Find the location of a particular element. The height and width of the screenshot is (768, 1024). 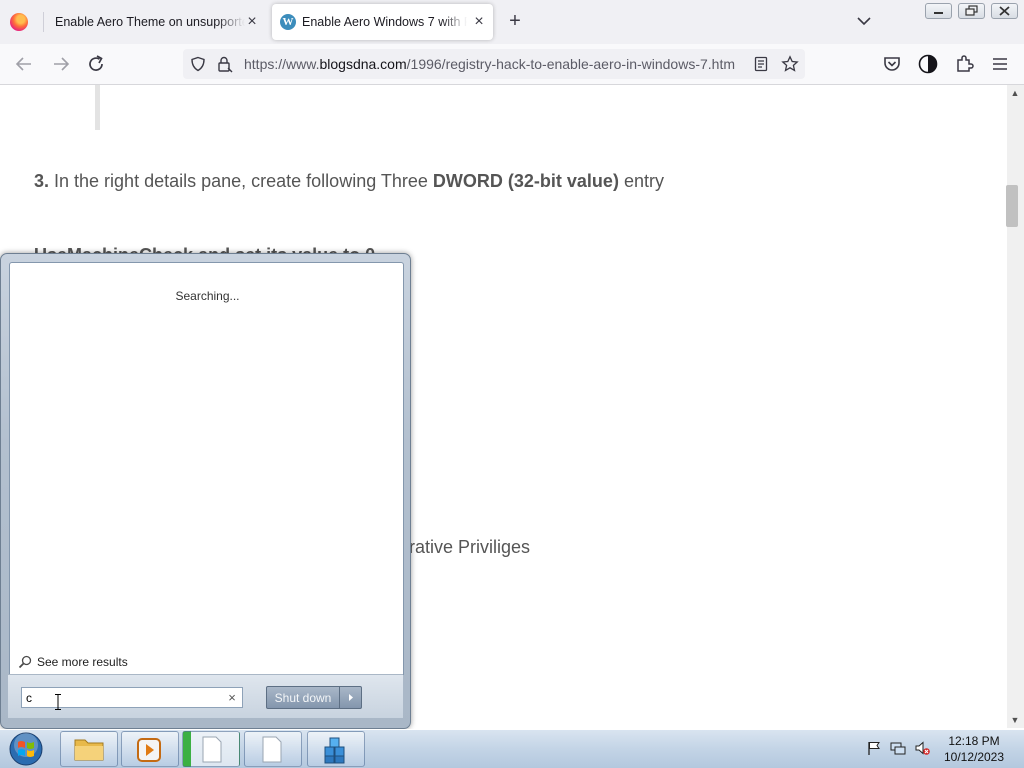

taskbar-registry-editor is located at coordinates (336, 749).